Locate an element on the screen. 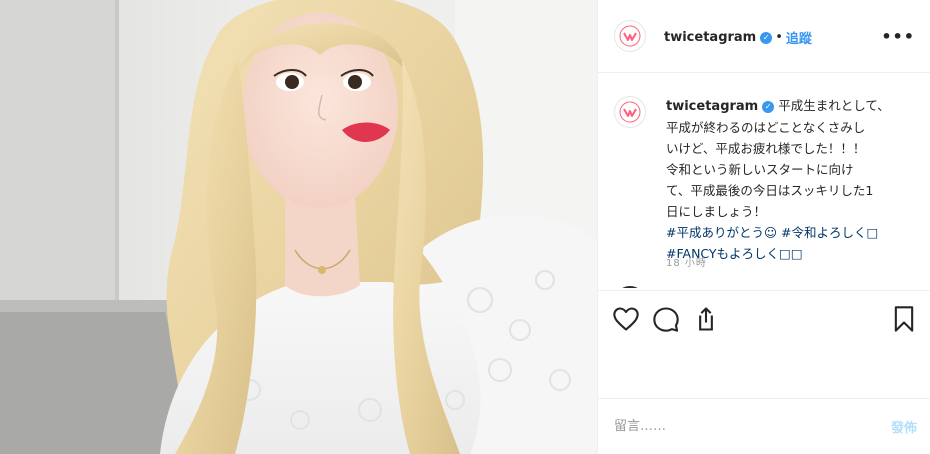 This screenshot has height=454, width=930. caption-text: 平成生まれとして、 is located at coordinates (834, 105).